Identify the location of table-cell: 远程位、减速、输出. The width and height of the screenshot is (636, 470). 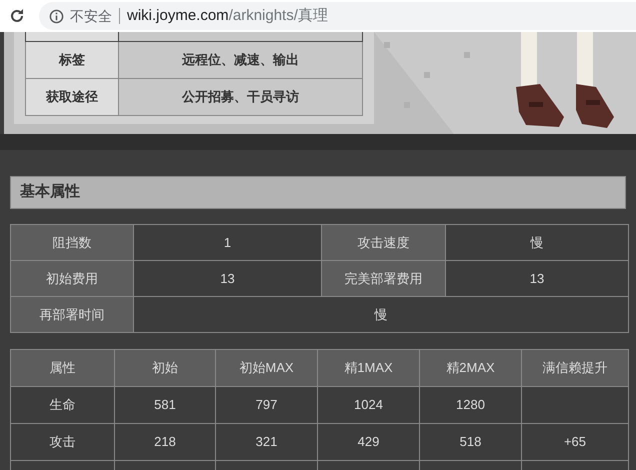
(240, 60).